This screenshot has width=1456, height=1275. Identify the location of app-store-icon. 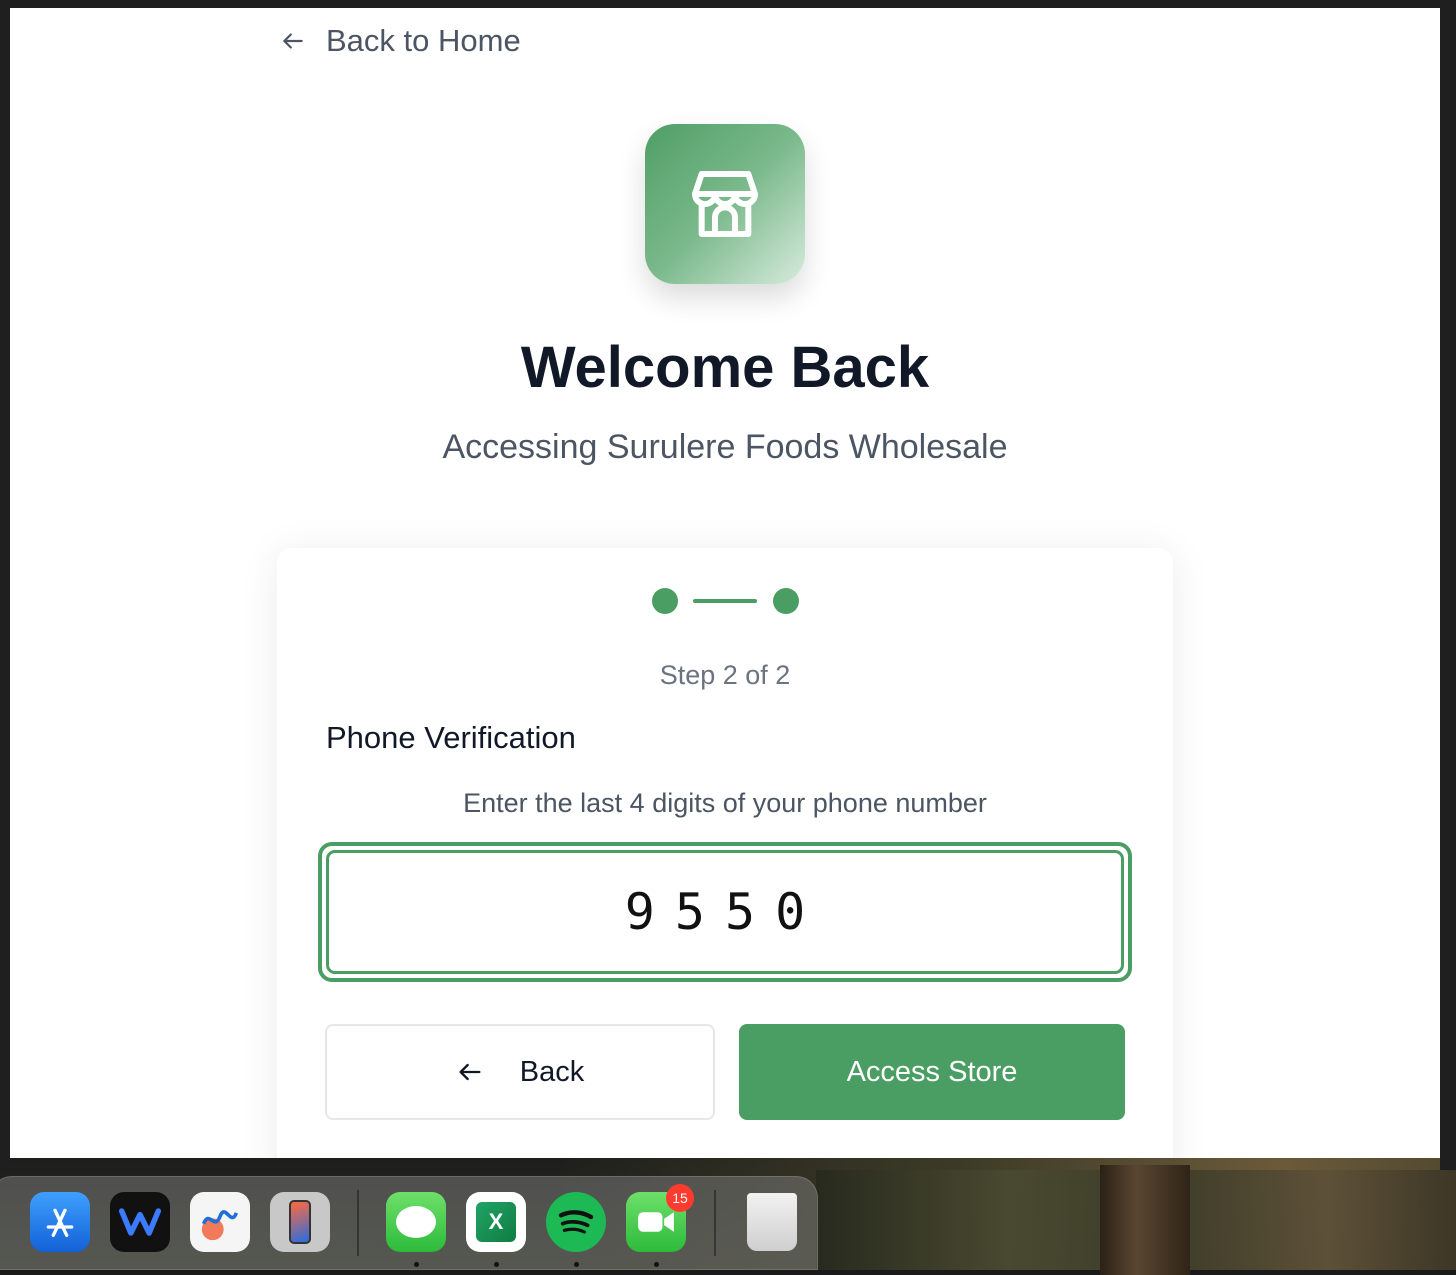
(60, 1222).